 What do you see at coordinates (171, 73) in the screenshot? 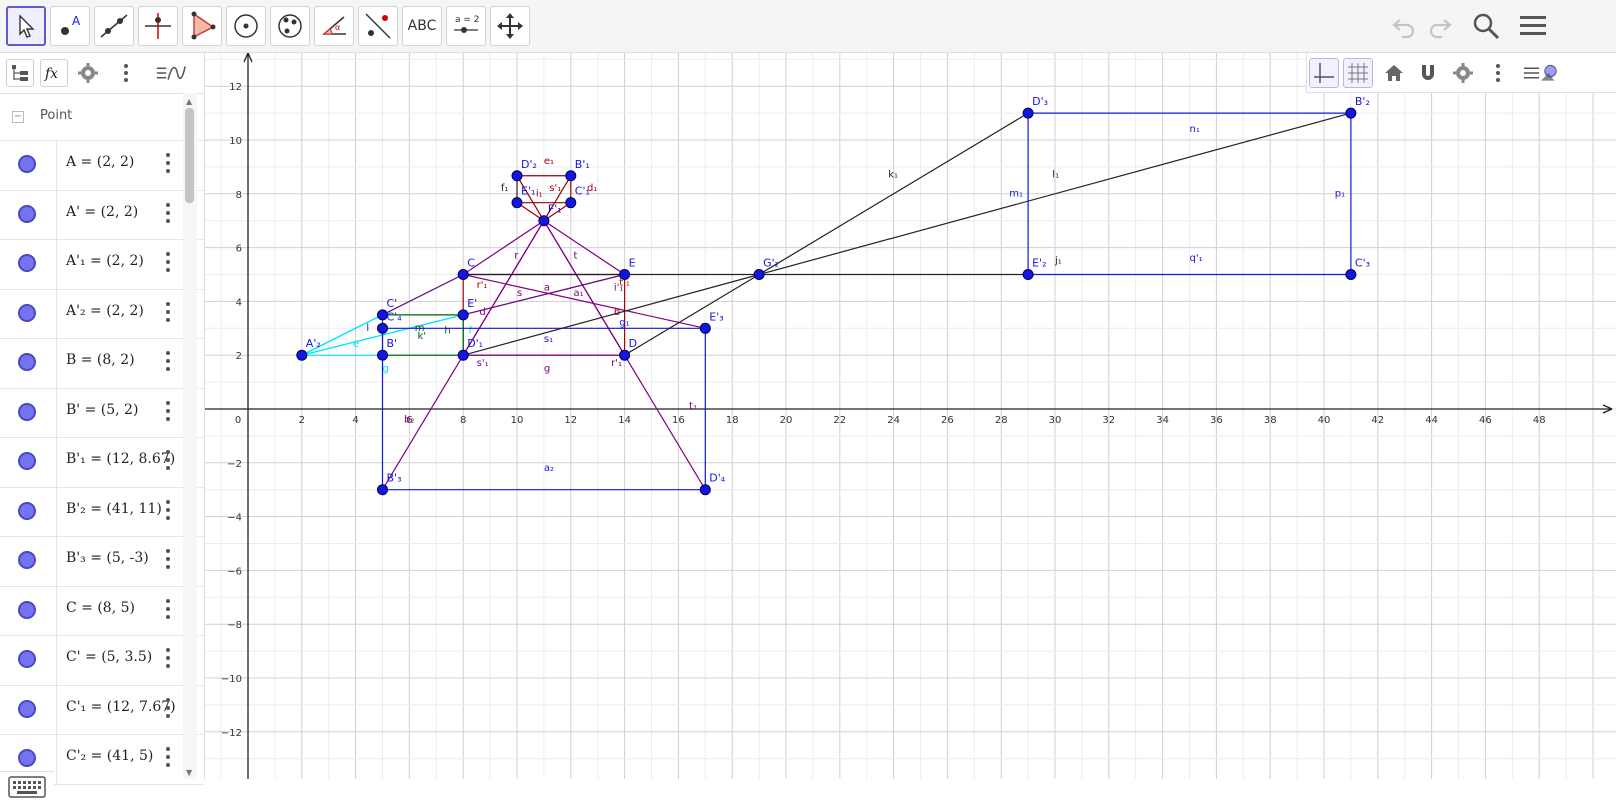
I see `algebra-graphics-toggle-button` at bounding box center [171, 73].